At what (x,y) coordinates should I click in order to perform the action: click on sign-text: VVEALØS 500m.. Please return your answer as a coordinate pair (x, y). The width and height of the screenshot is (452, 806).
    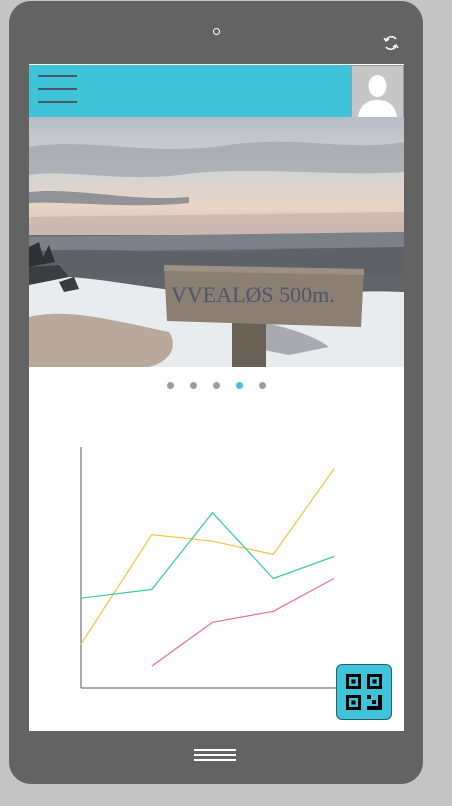
    Looking at the image, I should click on (253, 294).